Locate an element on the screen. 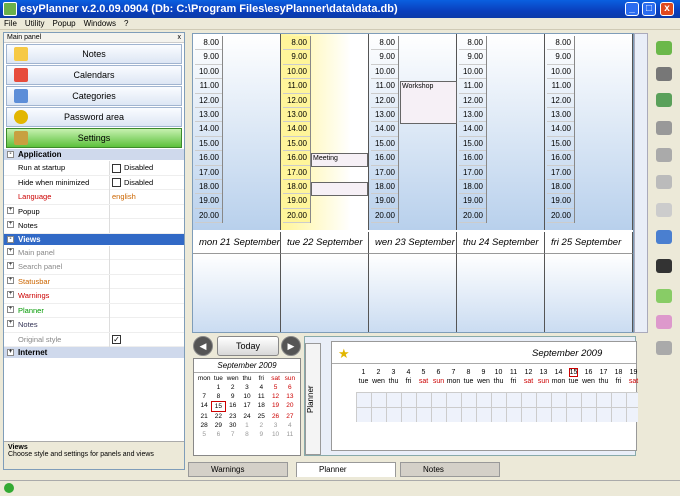  view-notes: + Notes is located at coordinates (94, 325).